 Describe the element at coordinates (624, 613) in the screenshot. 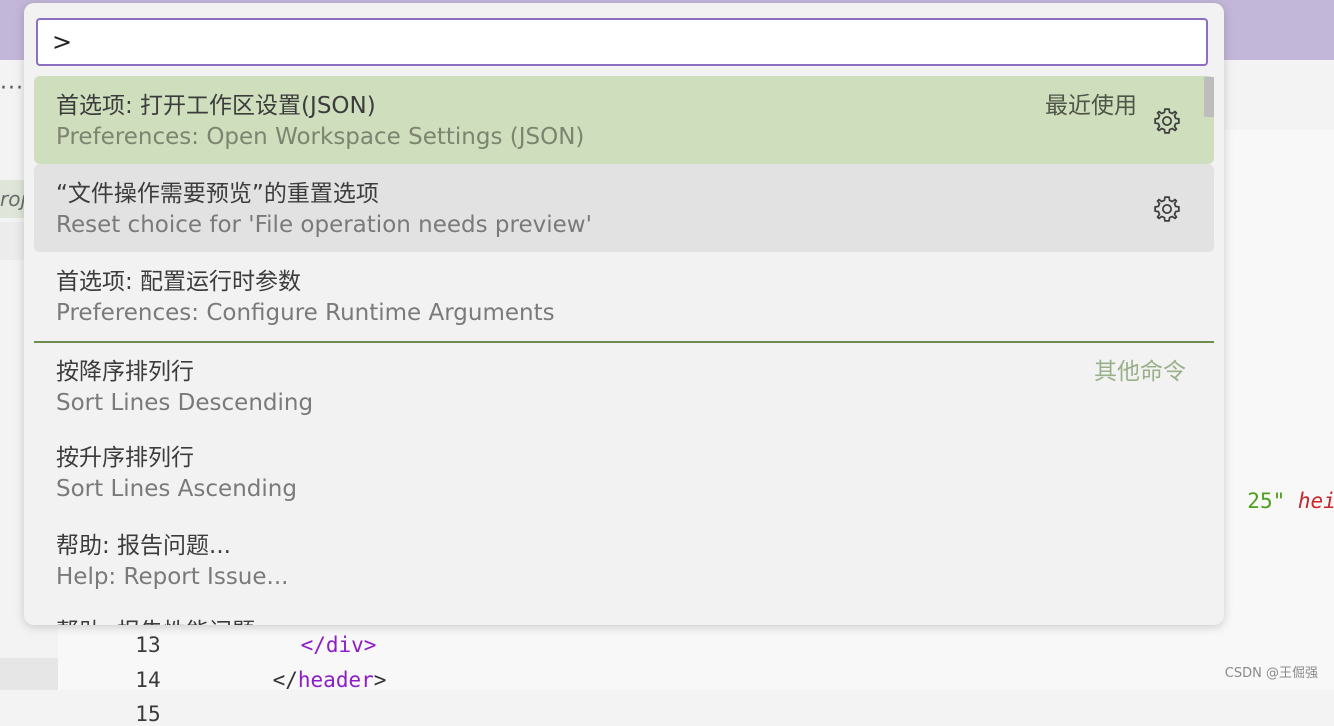

I see `command-item: 帮助: 报告性能问题` at that location.